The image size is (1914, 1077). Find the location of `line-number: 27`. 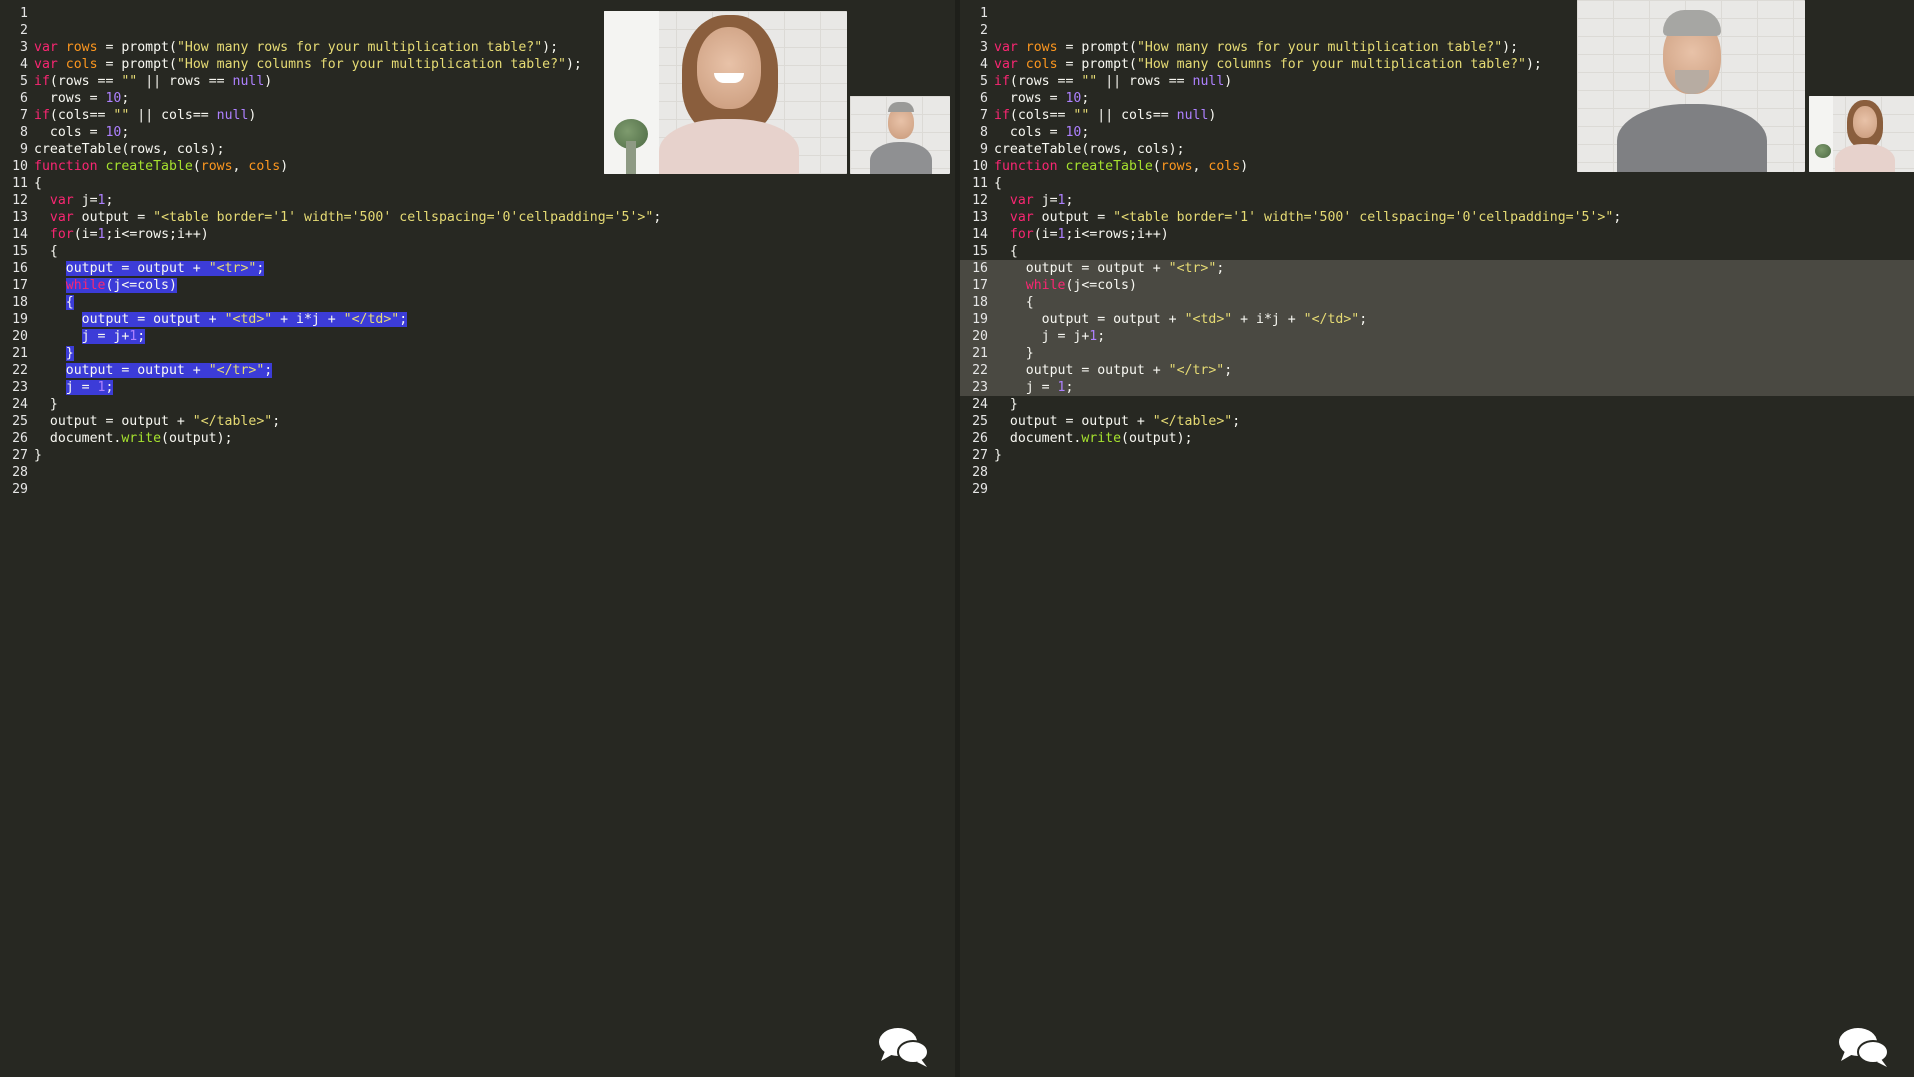

line-number: 27 is located at coordinates (980, 455).